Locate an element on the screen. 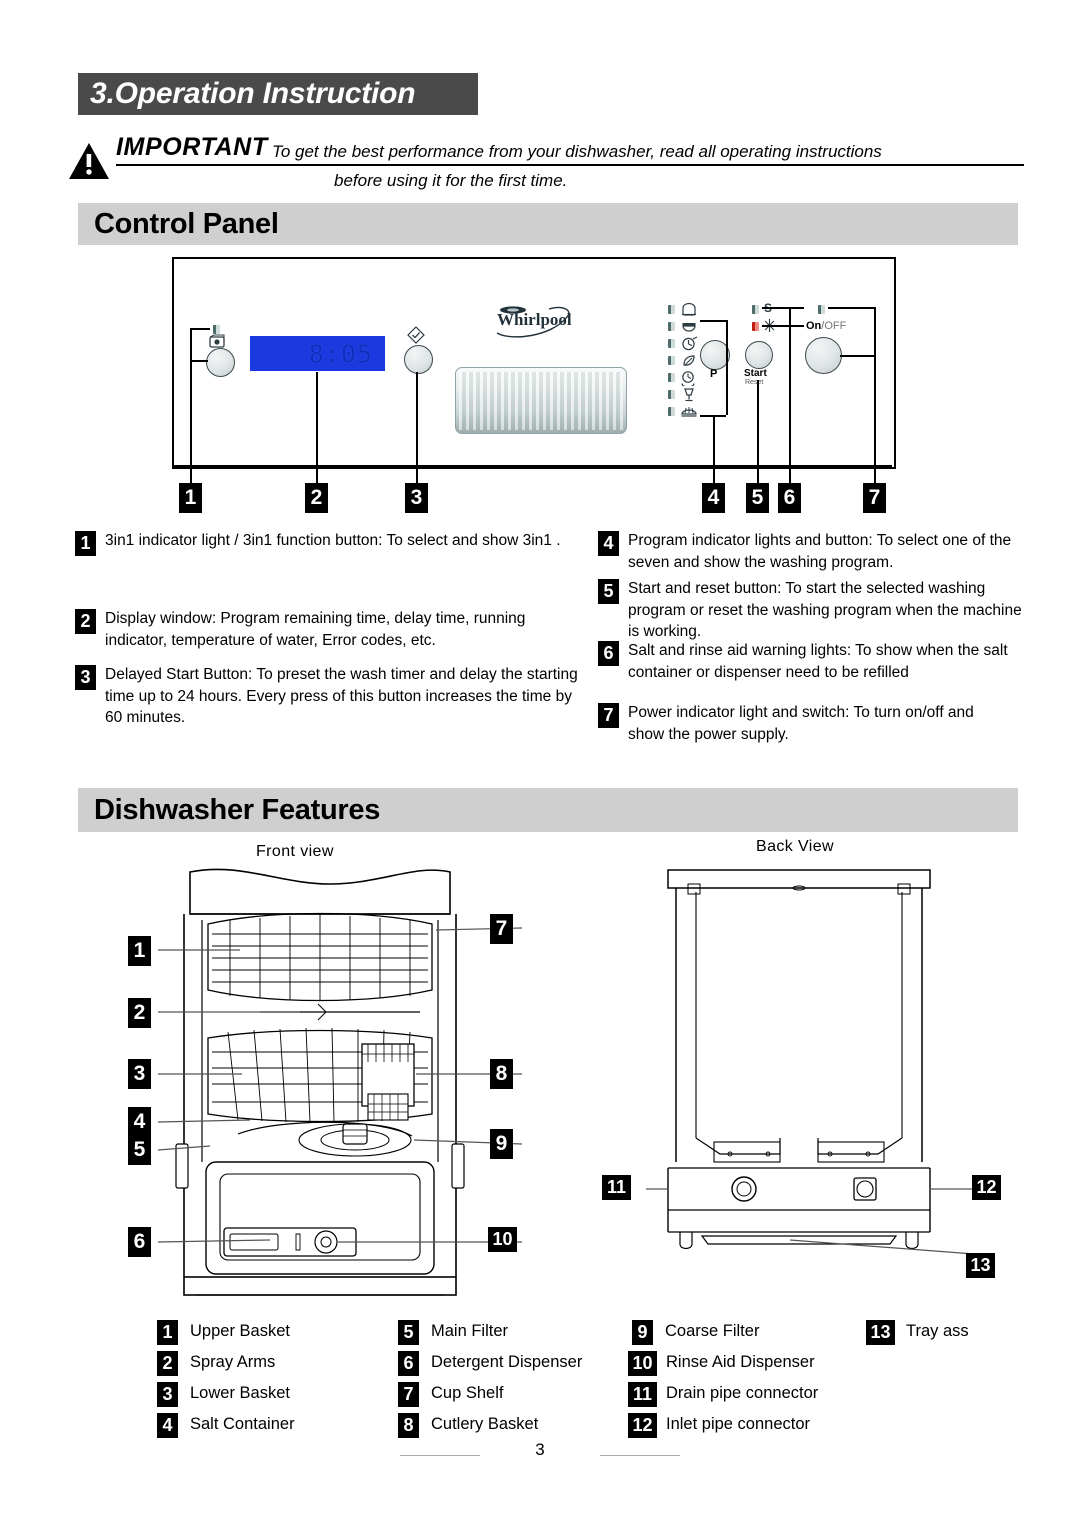 Image resolution: width=1080 pixels, height=1527 pixels. legend-chip-2: 2 is located at coordinates (167, 1363).